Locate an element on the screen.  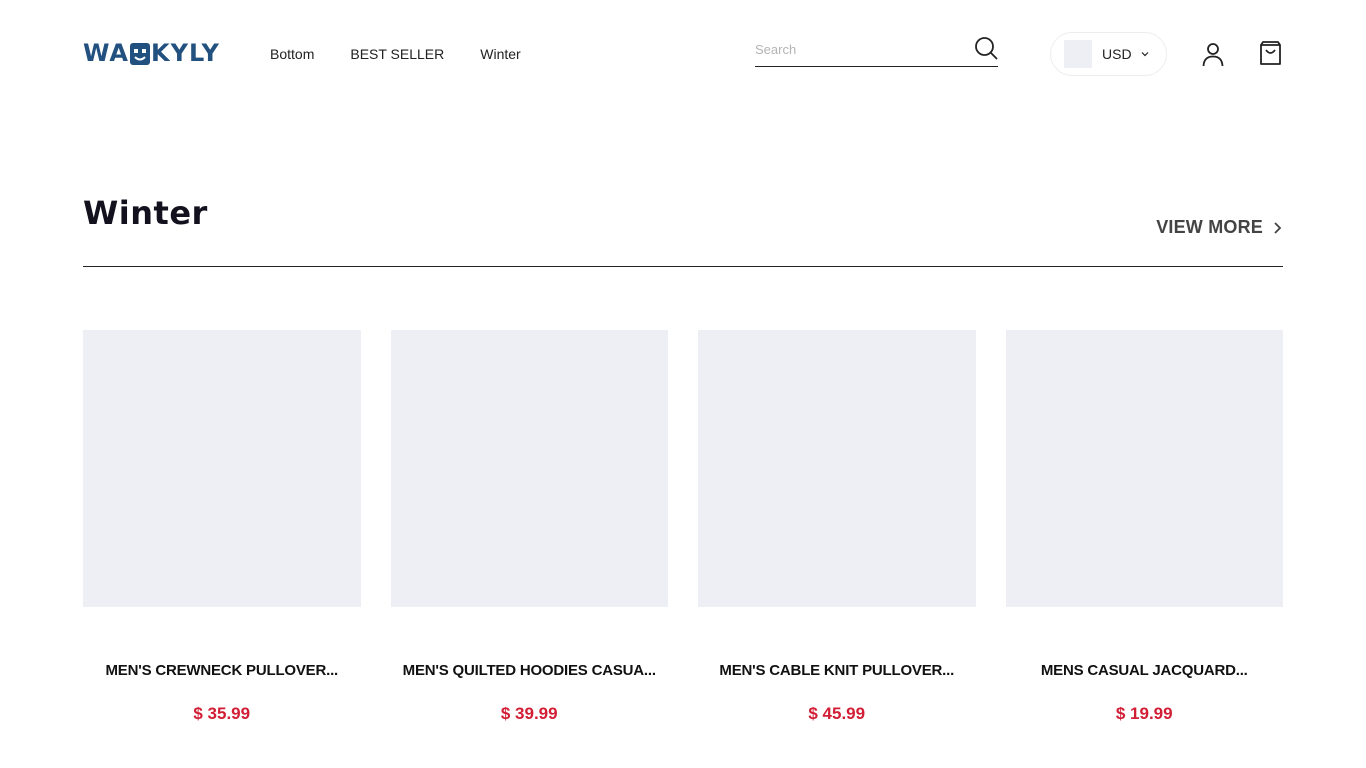
search-input is located at coordinates (860, 49).